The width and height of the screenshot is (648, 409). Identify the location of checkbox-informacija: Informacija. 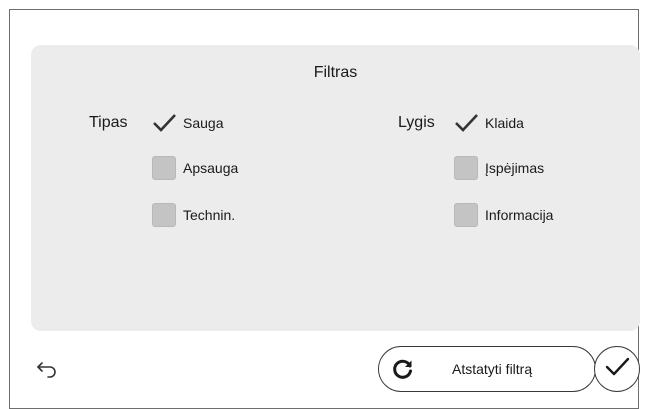
(503, 215).